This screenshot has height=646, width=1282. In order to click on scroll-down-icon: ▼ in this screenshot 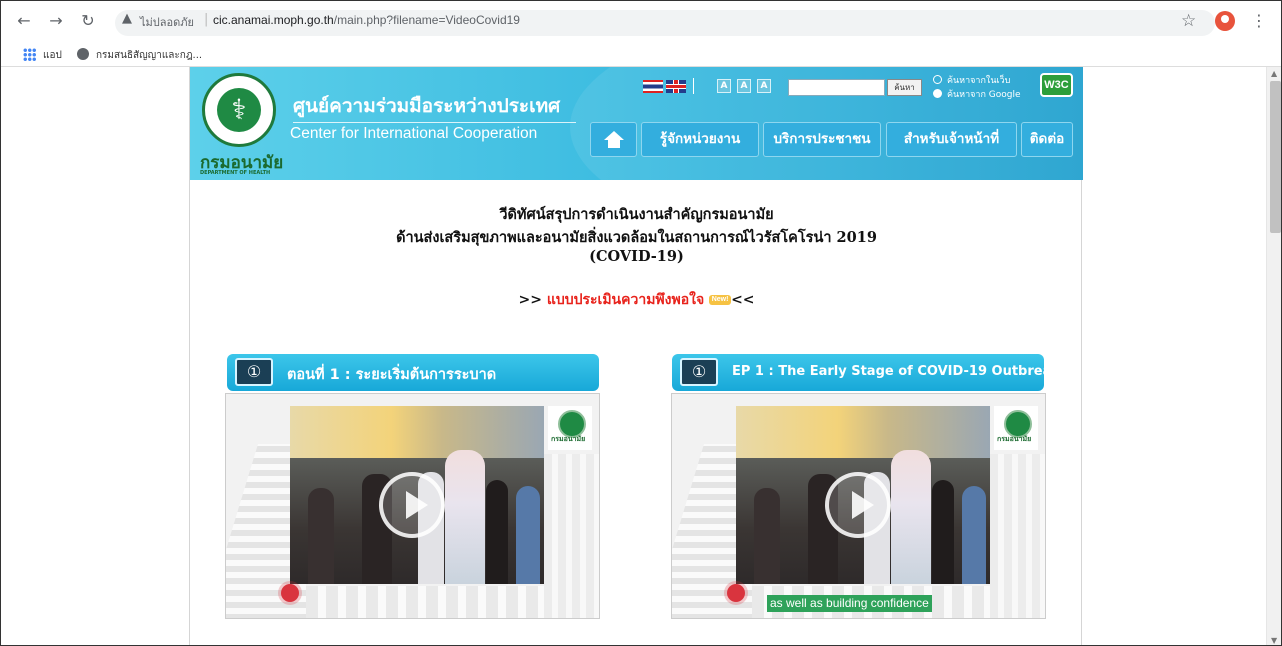, I will do `click(1274, 640)`.